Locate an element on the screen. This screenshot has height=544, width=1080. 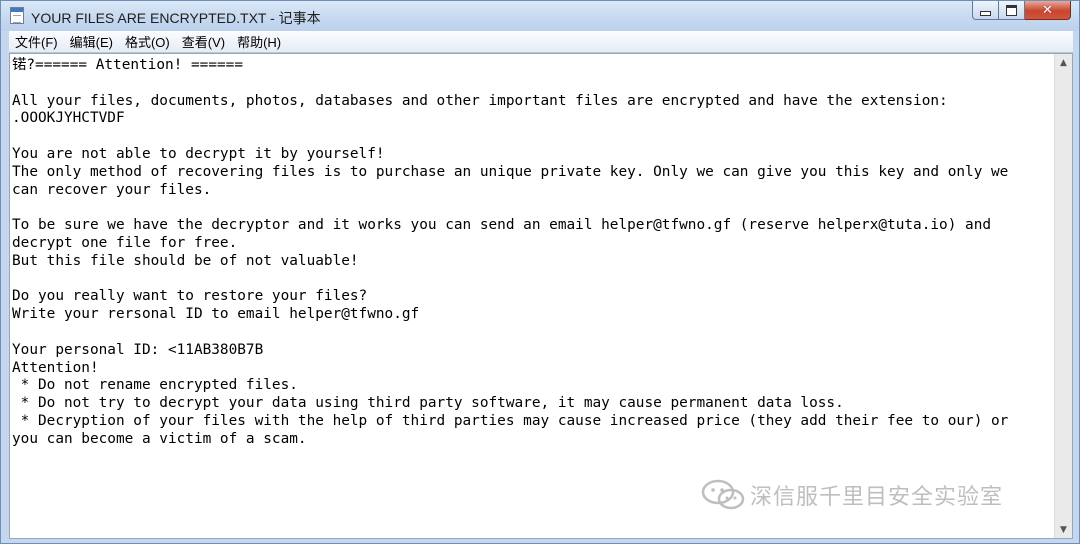
arrow-down-icon: ▼ is located at coordinates (1063, 529).